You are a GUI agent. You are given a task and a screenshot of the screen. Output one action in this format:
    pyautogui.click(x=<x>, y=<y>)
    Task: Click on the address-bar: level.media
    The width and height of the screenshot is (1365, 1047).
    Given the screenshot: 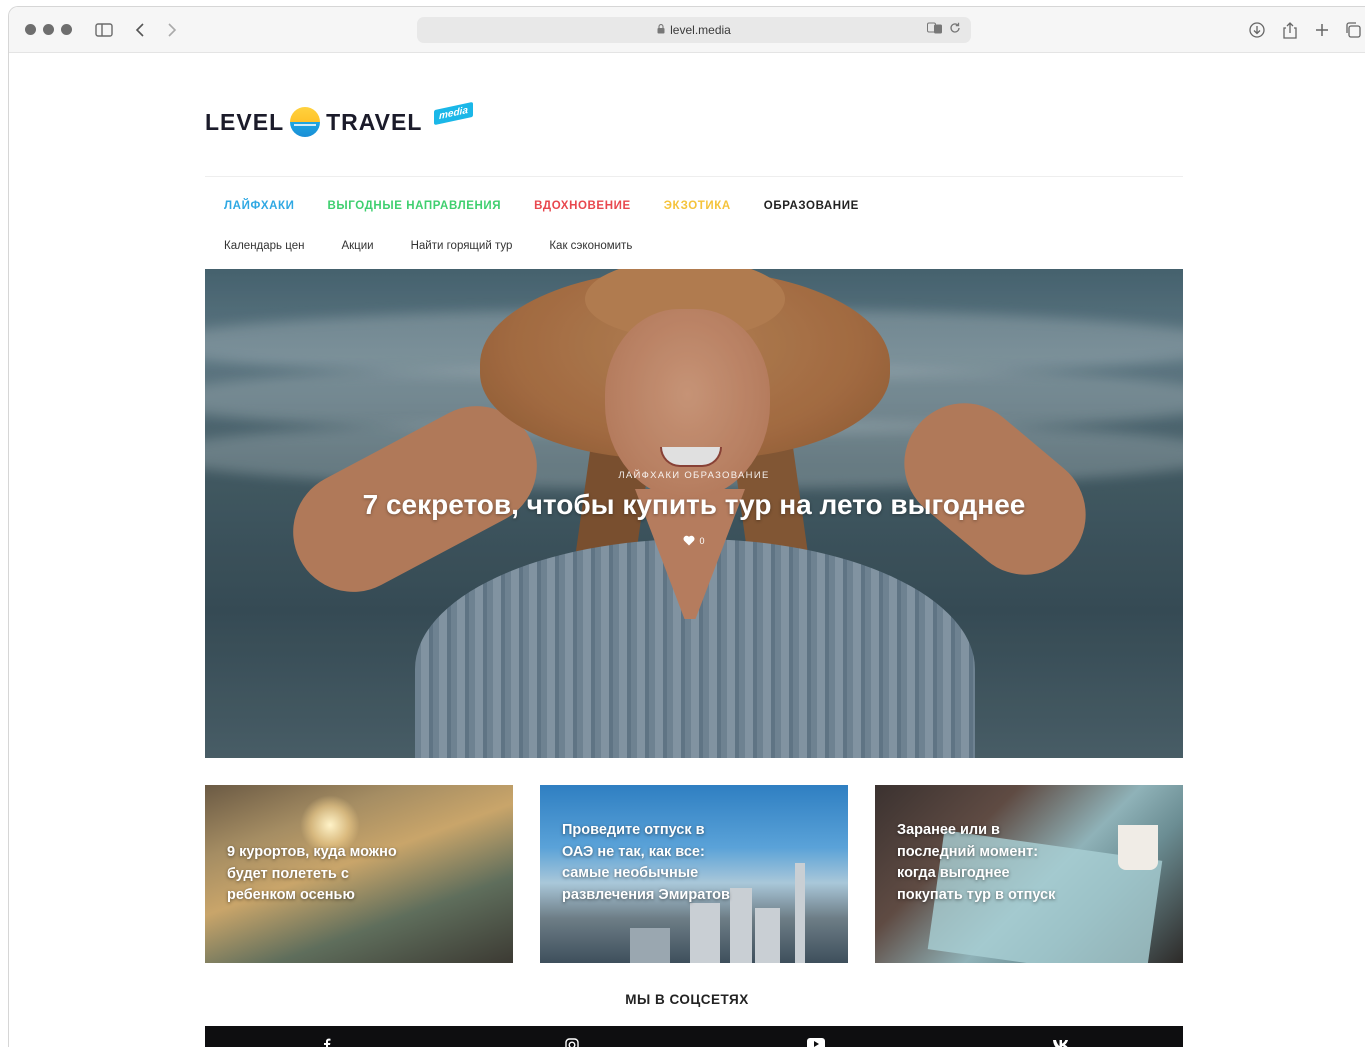 What is the action you would take?
    pyautogui.click(x=694, y=30)
    